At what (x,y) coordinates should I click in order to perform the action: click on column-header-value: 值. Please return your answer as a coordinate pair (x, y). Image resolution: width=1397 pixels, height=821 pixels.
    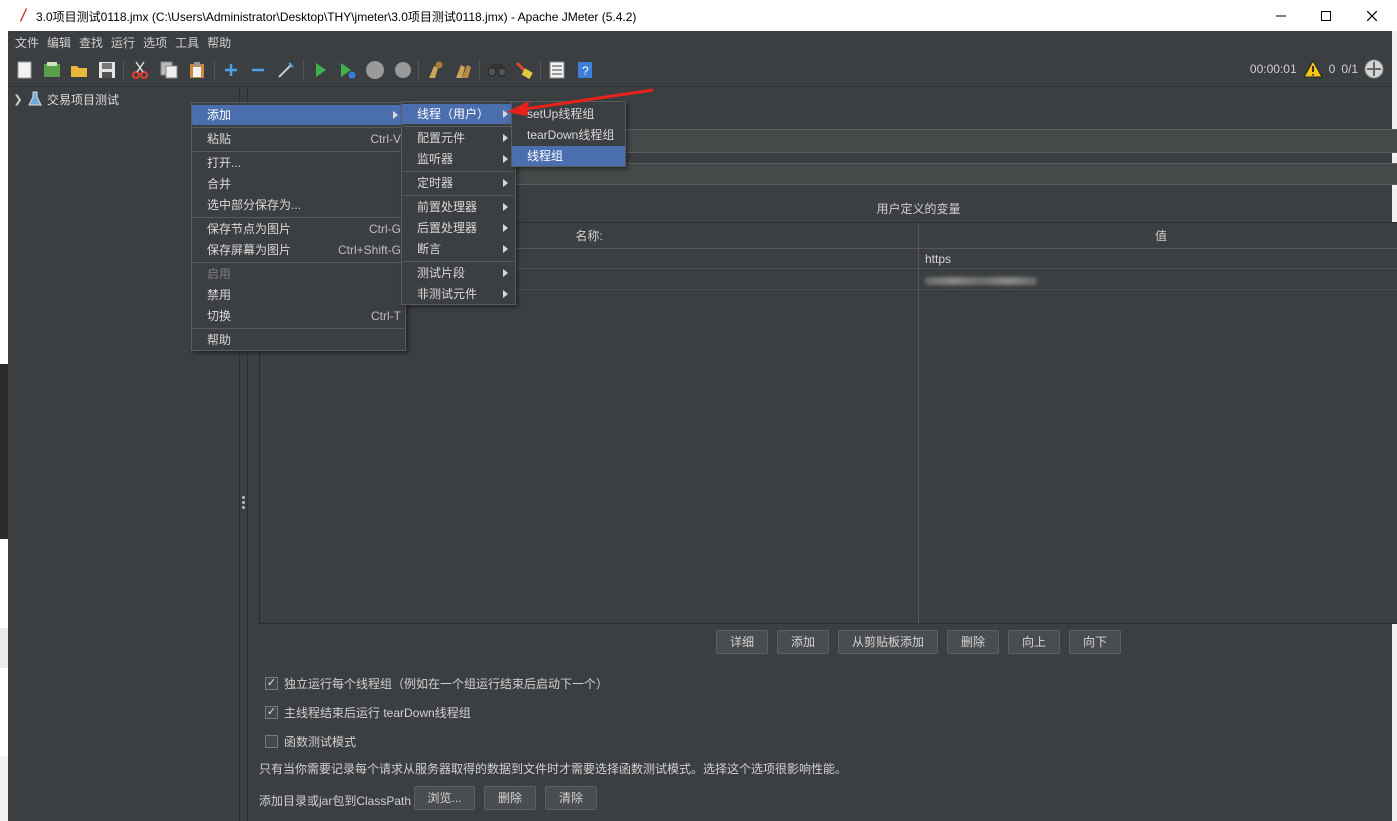
    Looking at the image, I should click on (1158, 236).